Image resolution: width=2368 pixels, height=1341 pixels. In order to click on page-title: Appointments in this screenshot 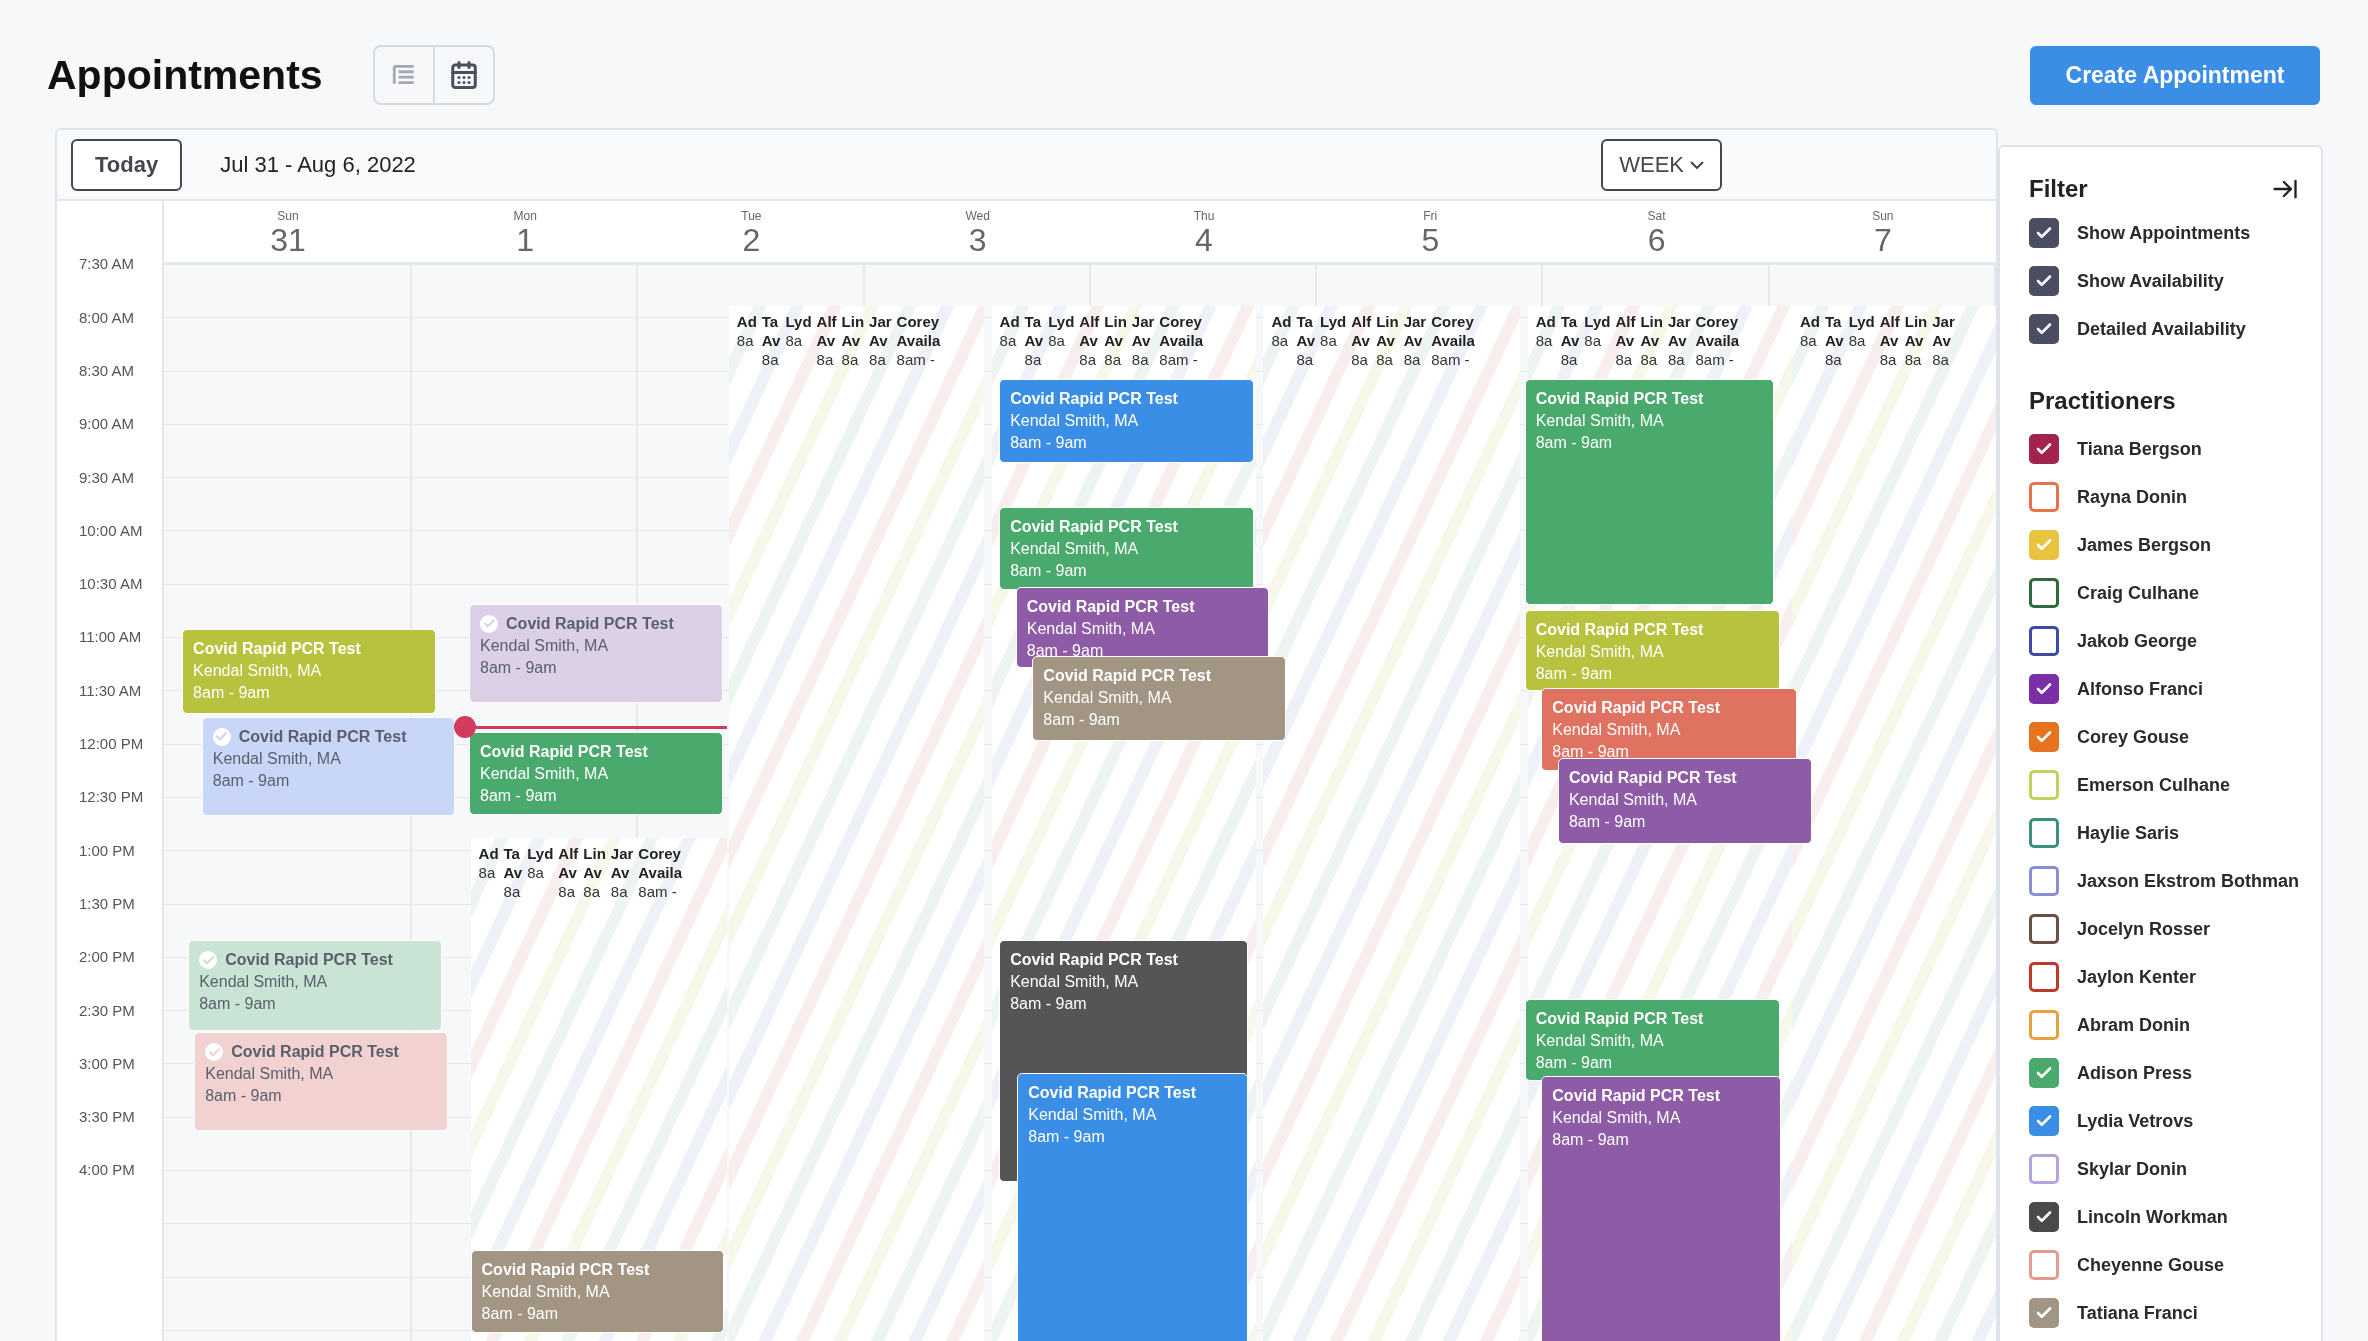, I will do `click(185, 75)`.